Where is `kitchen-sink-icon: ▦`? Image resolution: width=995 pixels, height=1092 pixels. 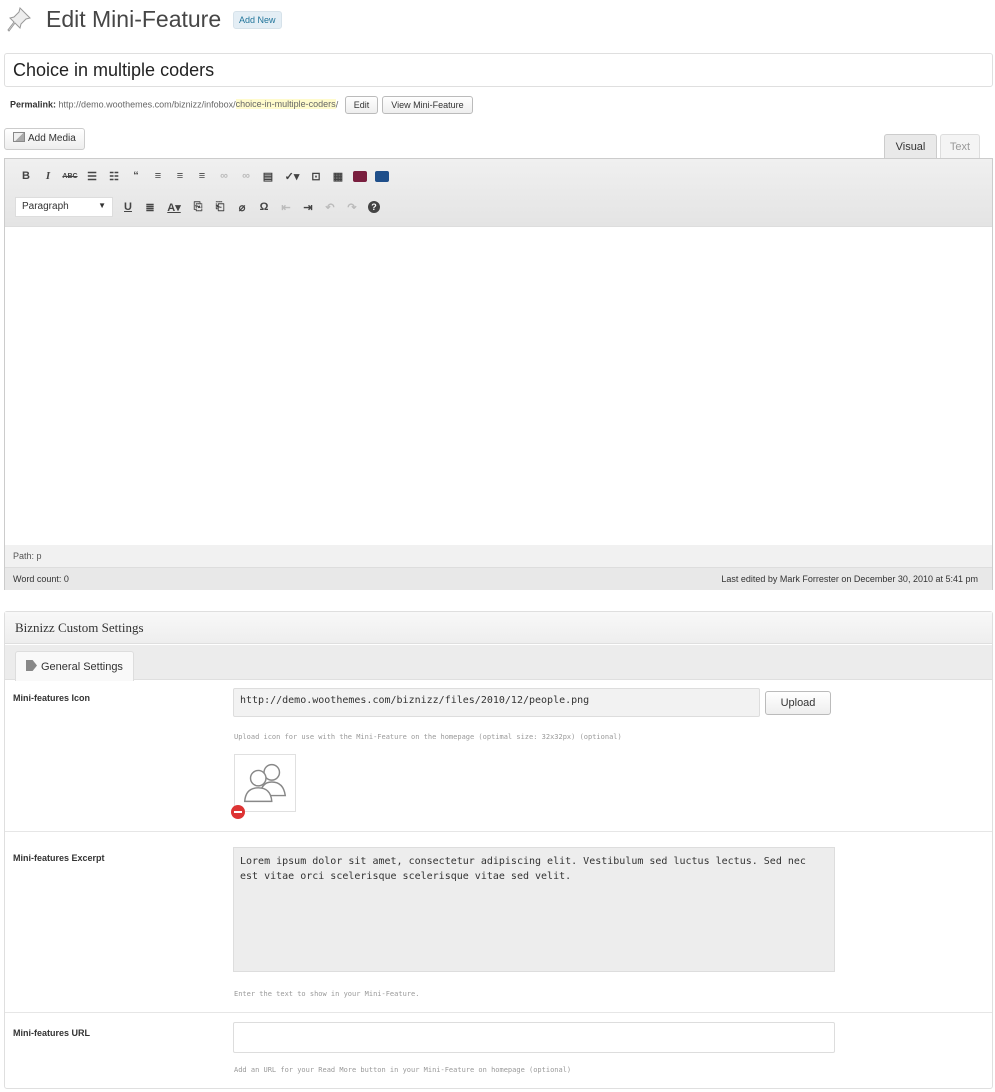
kitchen-sink-icon: ▦ is located at coordinates (338, 176).